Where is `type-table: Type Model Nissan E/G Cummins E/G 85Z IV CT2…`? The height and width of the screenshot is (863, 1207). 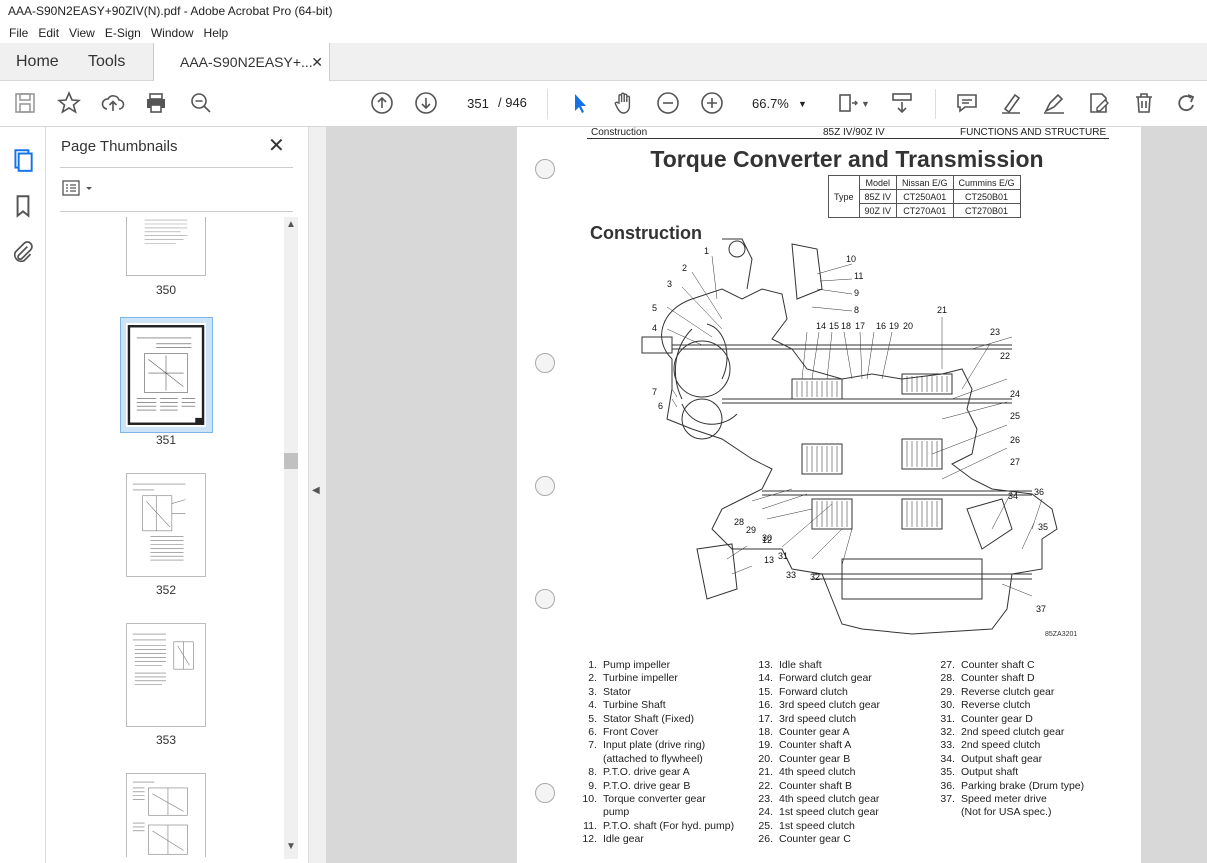 type-table: Type Model Nissan E/G Cummins E/G 85Z IV CT2… is located at coordinates (924, 196).